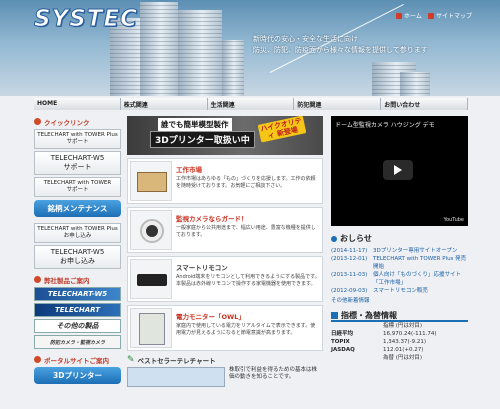 Image resolution: width=500 pixels, height=409 pixels. Describe the element at coordinates (77, 310) in the screenshot. I see `product-banner-telechart: TELECHART` at that location.